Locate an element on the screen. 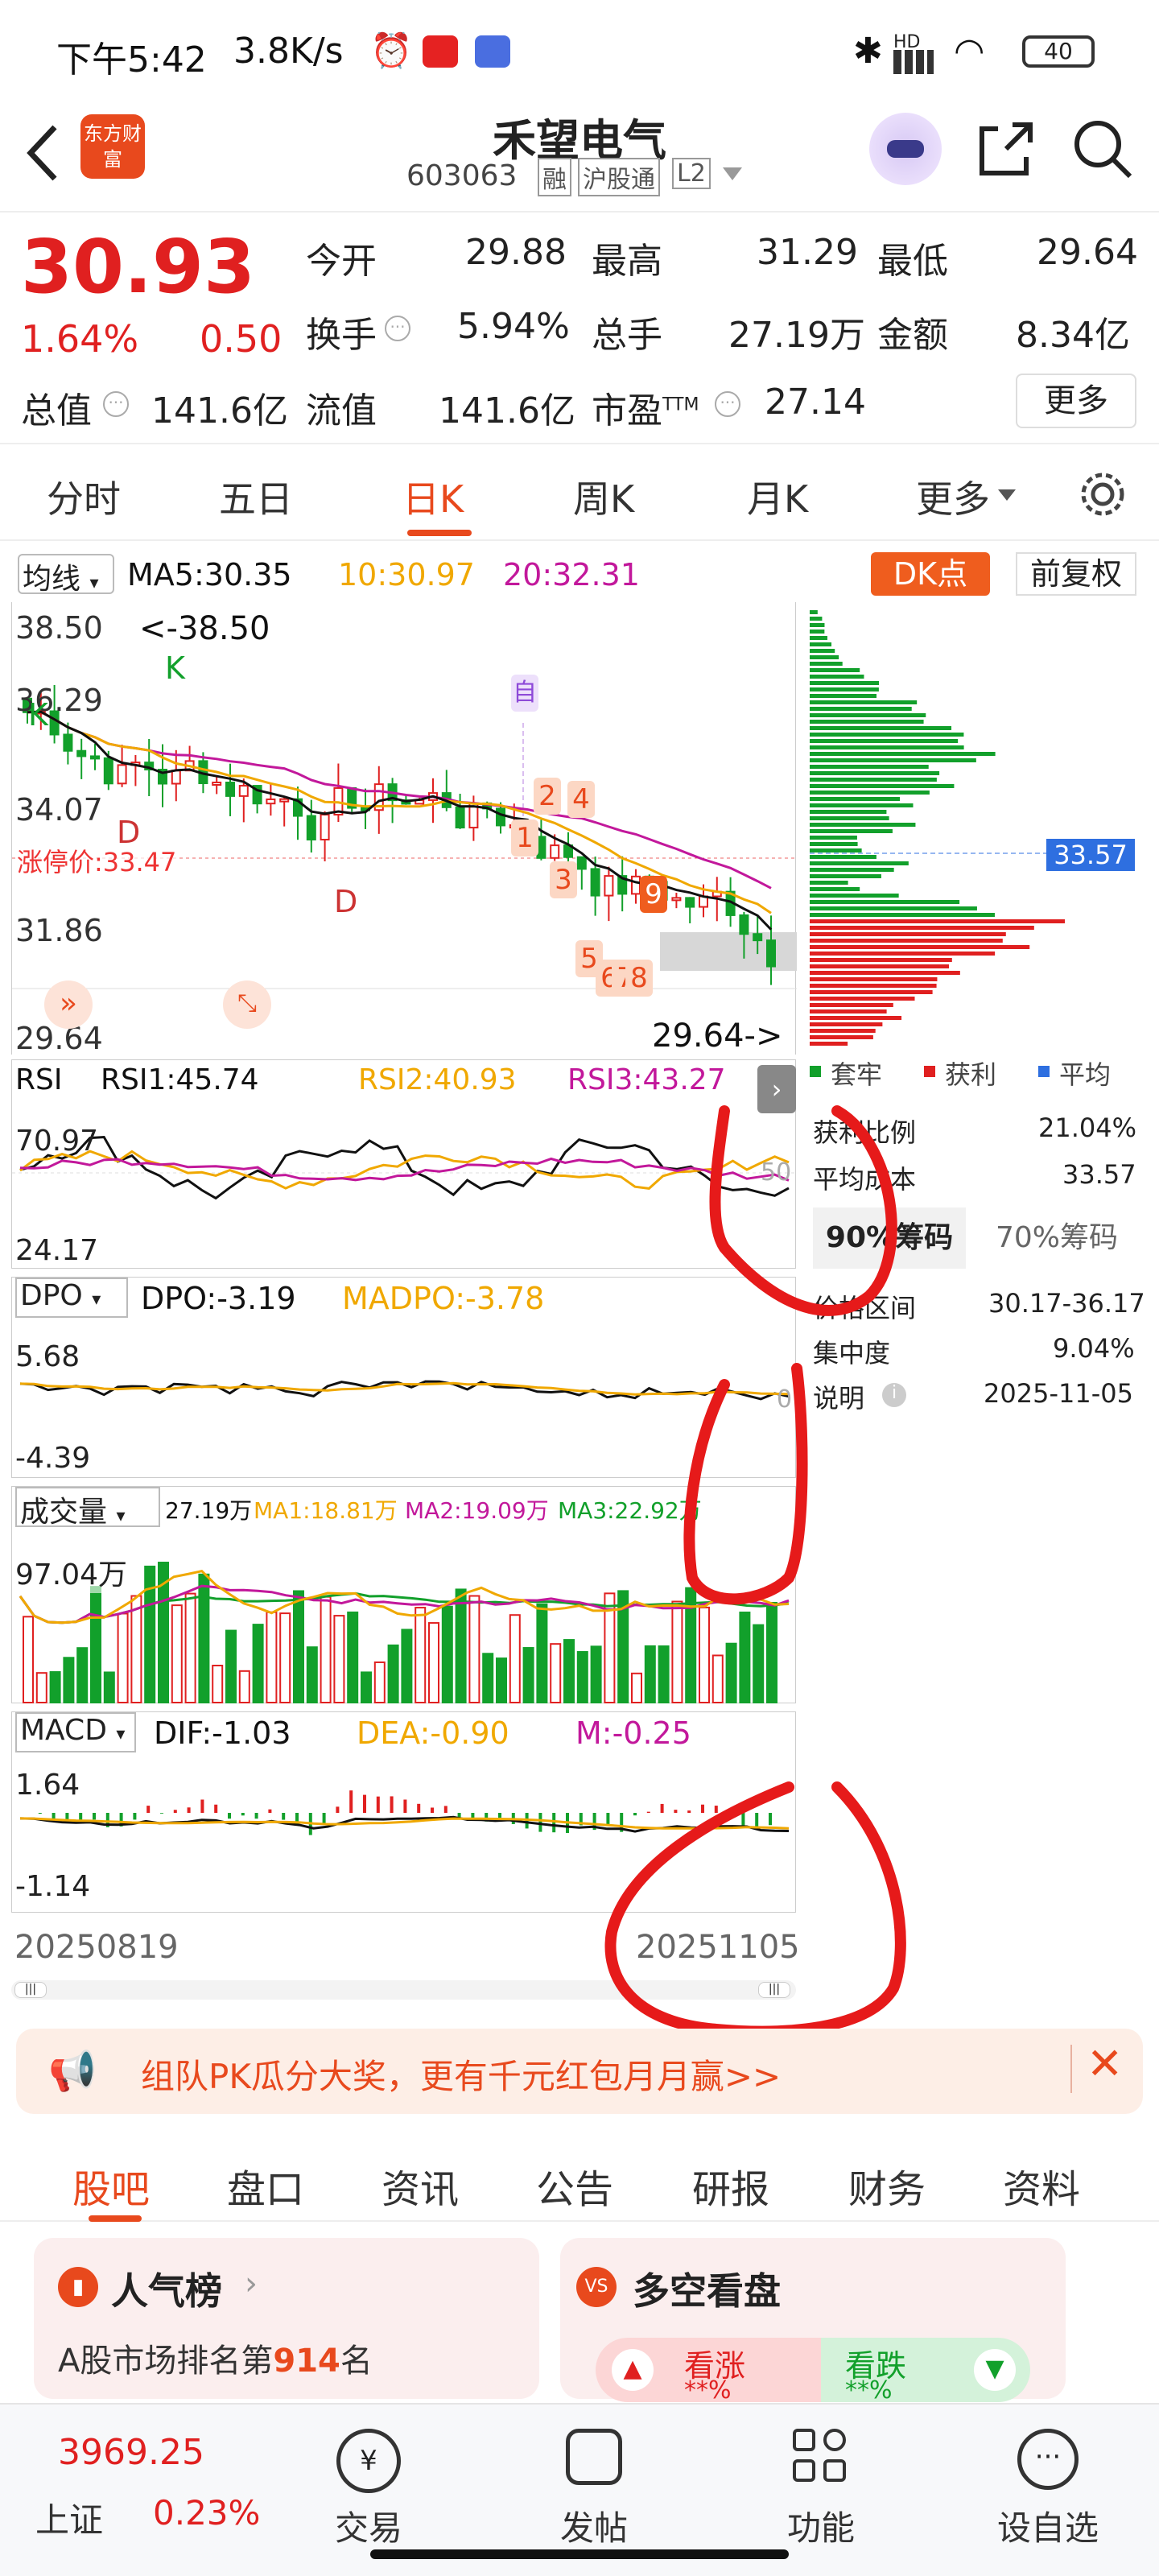  sentiment-title: 多空看盘 is located at coordinates (707, 2291).